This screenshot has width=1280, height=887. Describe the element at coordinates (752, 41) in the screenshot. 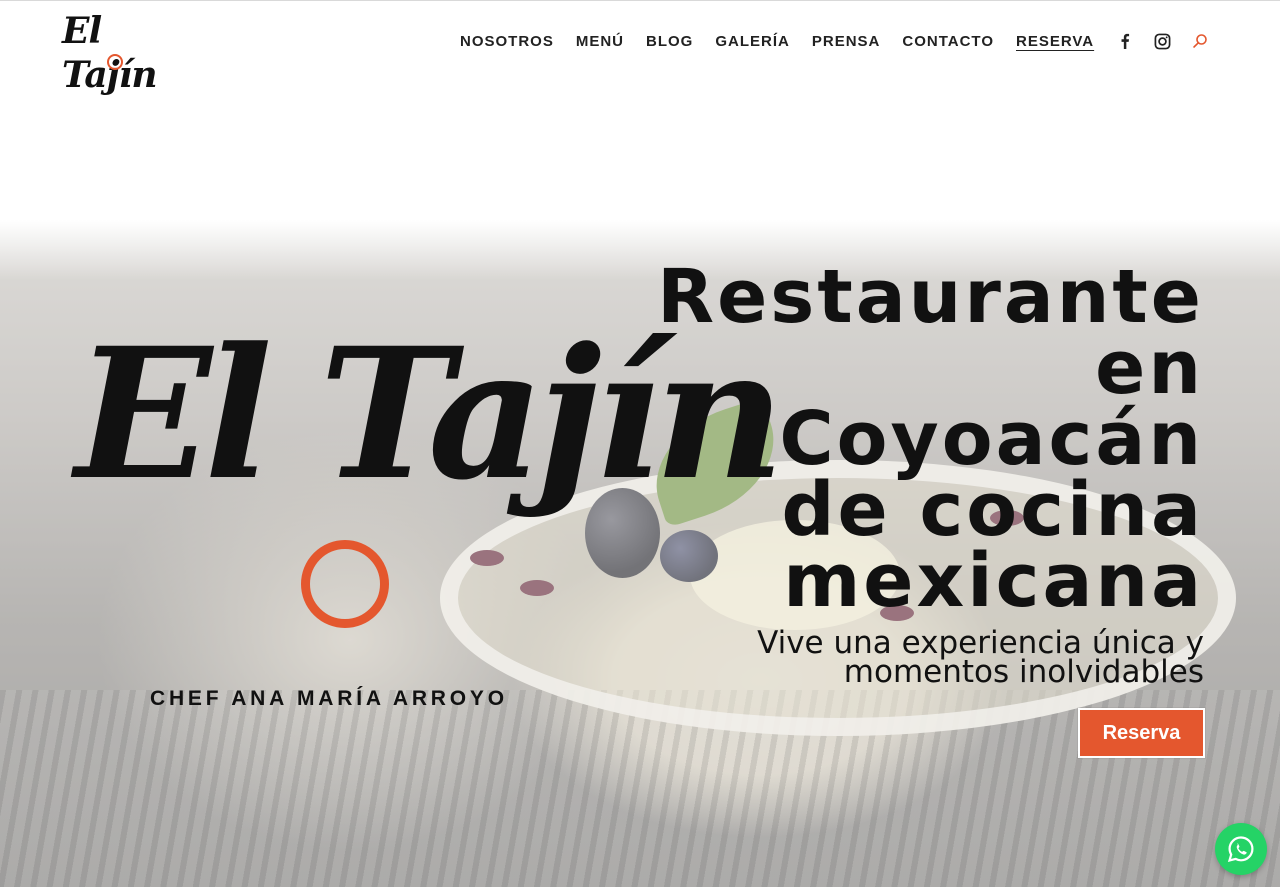

I see `nav-item-galeria: GALERÍA` at that location.